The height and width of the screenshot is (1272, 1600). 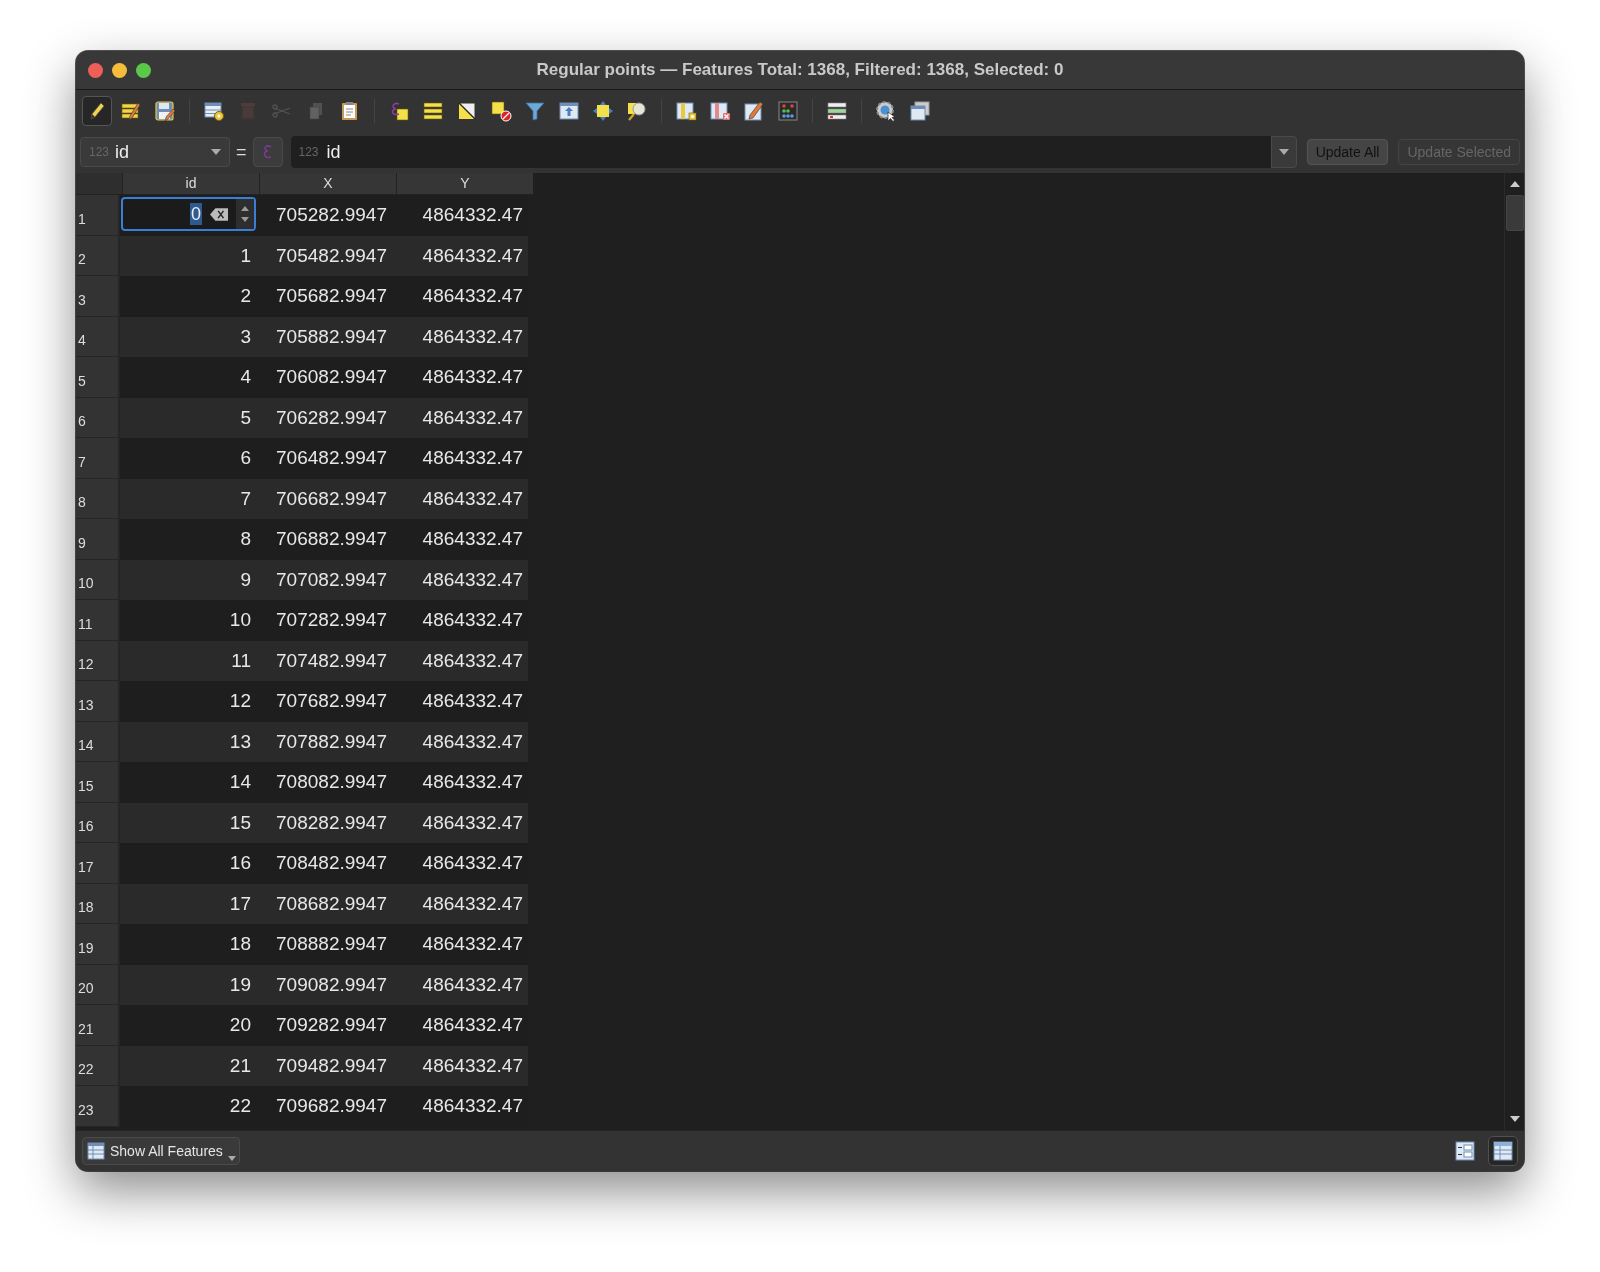 What do you see at coordinates (98, 1025) in the screenshot?
I see `row-header: 21` at bounding box center [98, 1025].